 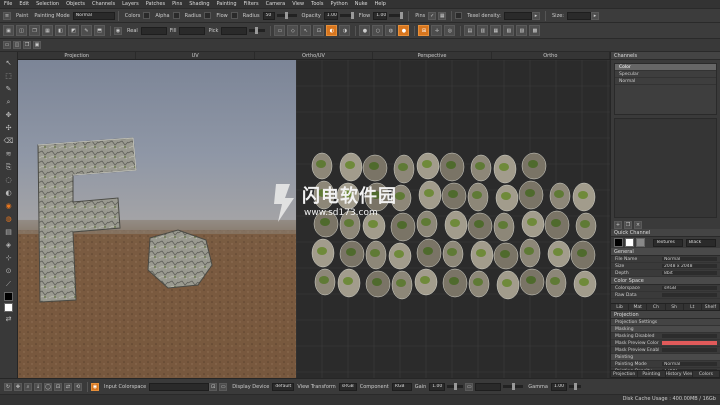 What do you see at coordinates (9, 167) in the screenshot?
I see `clone-icon: ⎘` at bounding box center [9, 167].